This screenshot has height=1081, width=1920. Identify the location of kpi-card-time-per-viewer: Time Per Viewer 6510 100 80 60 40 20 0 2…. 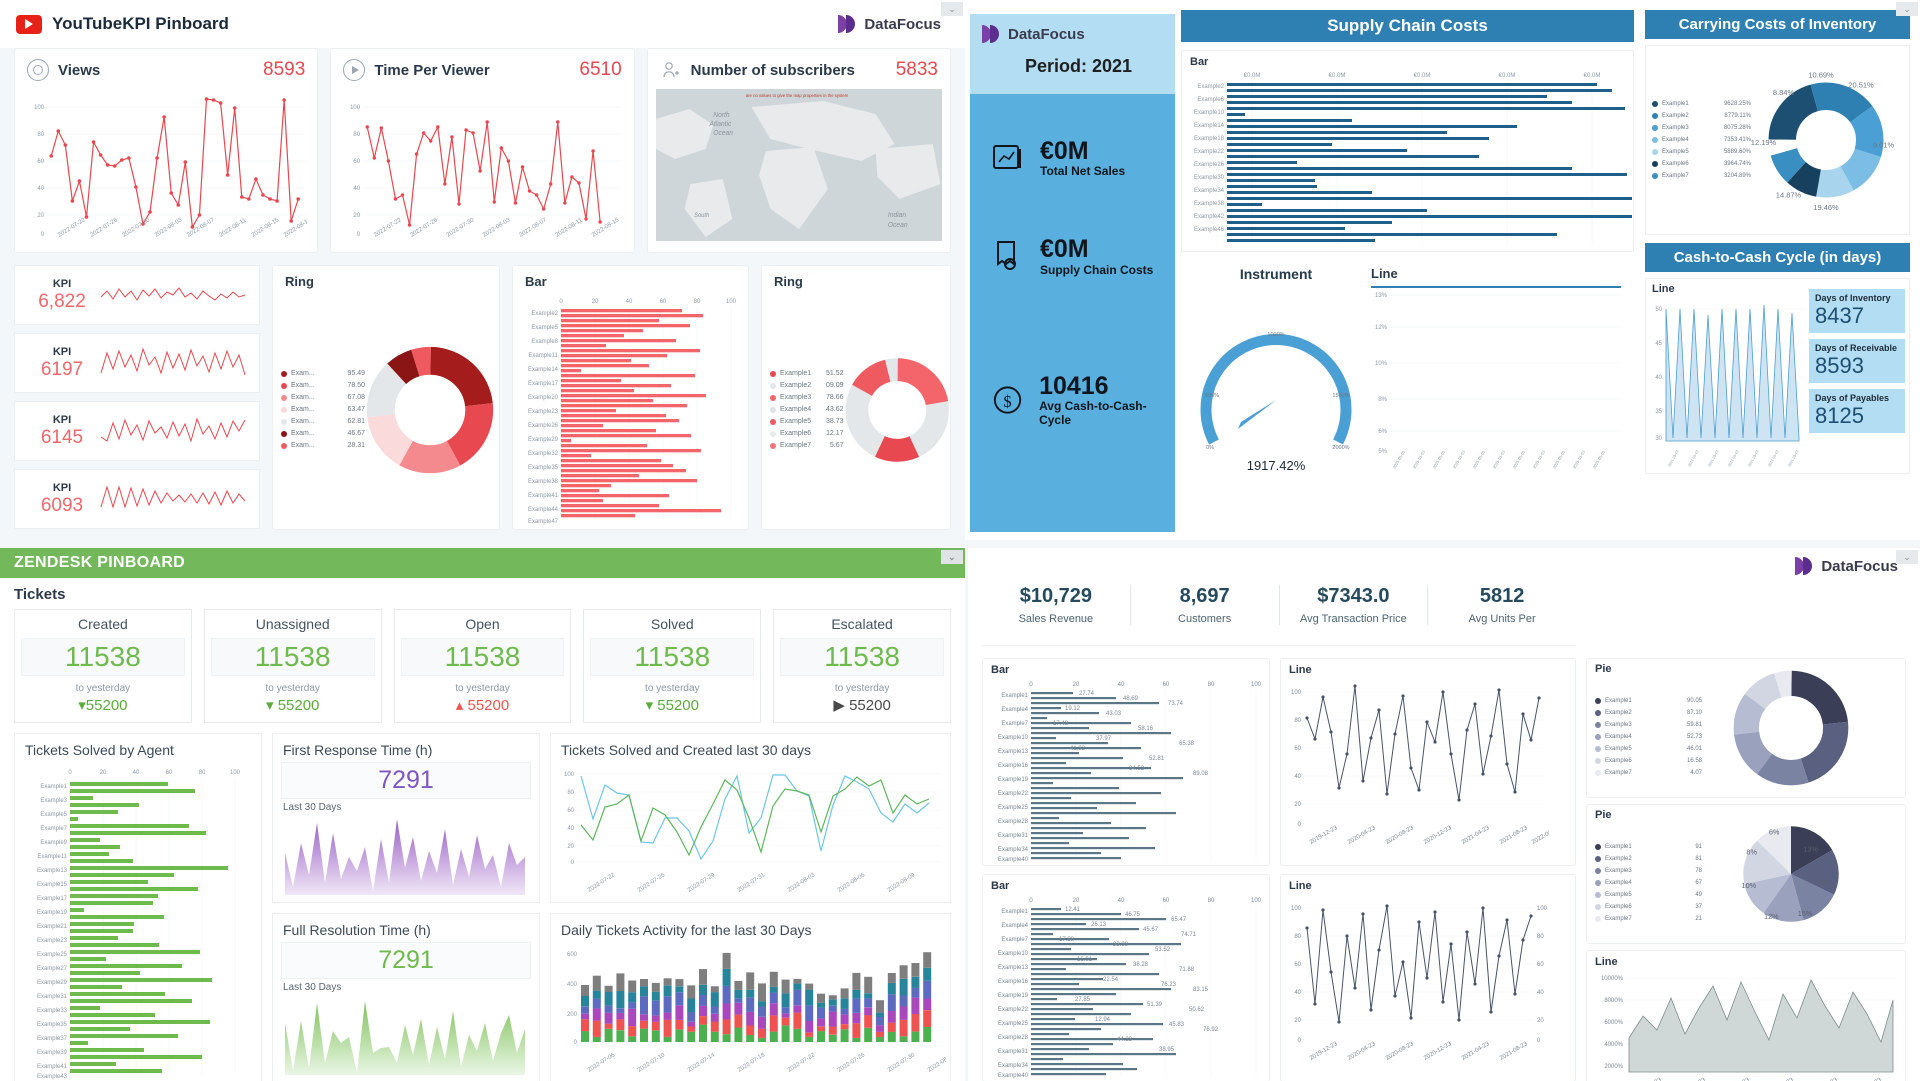
(482, 150).